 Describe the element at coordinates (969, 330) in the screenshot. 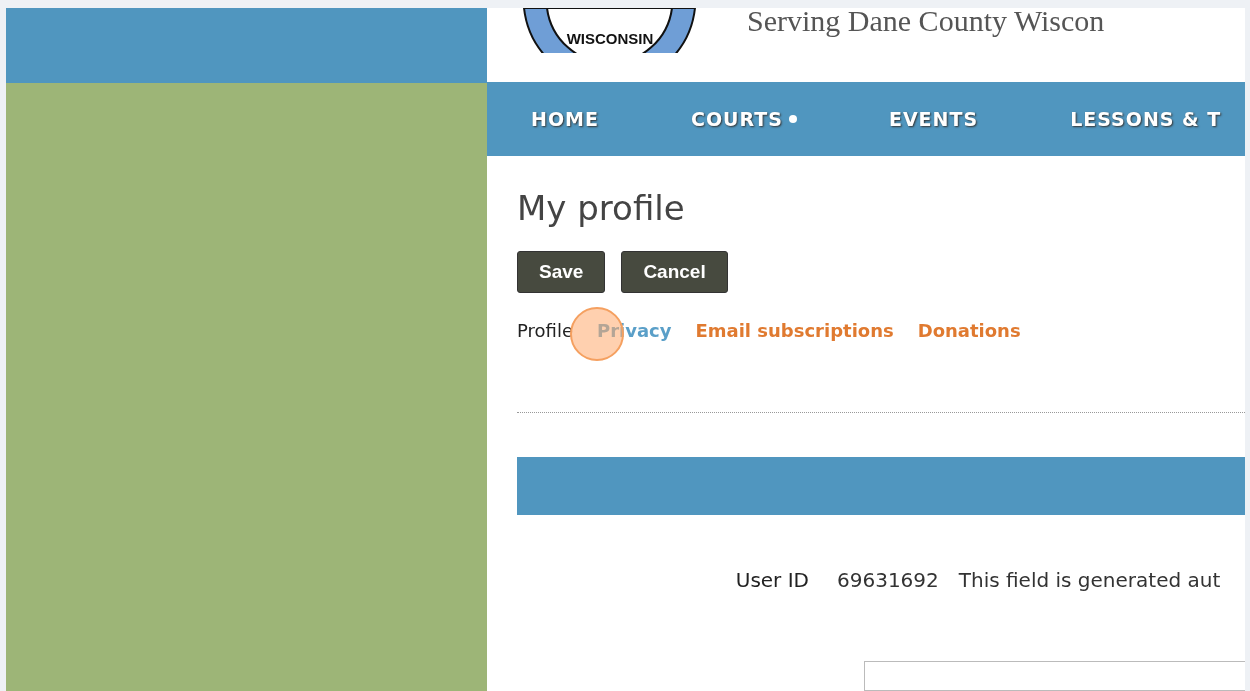

I see `profile-tab: Donations` at that location.